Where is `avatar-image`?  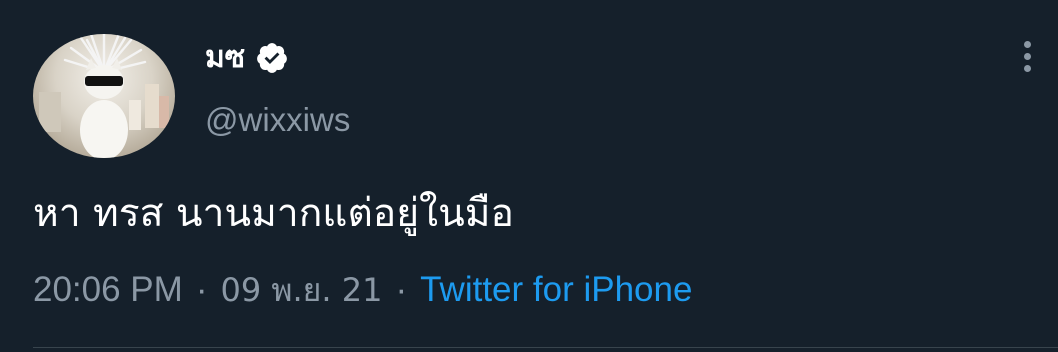
avatar-image is located at coordinates (104, 96).